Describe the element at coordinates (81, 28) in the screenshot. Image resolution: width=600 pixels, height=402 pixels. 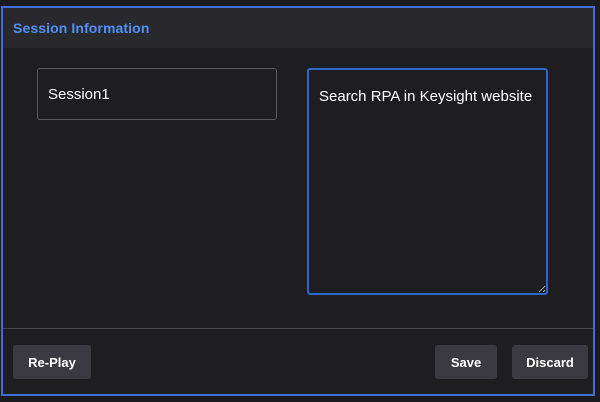
I see `dialog-title: Session Information` at that location.